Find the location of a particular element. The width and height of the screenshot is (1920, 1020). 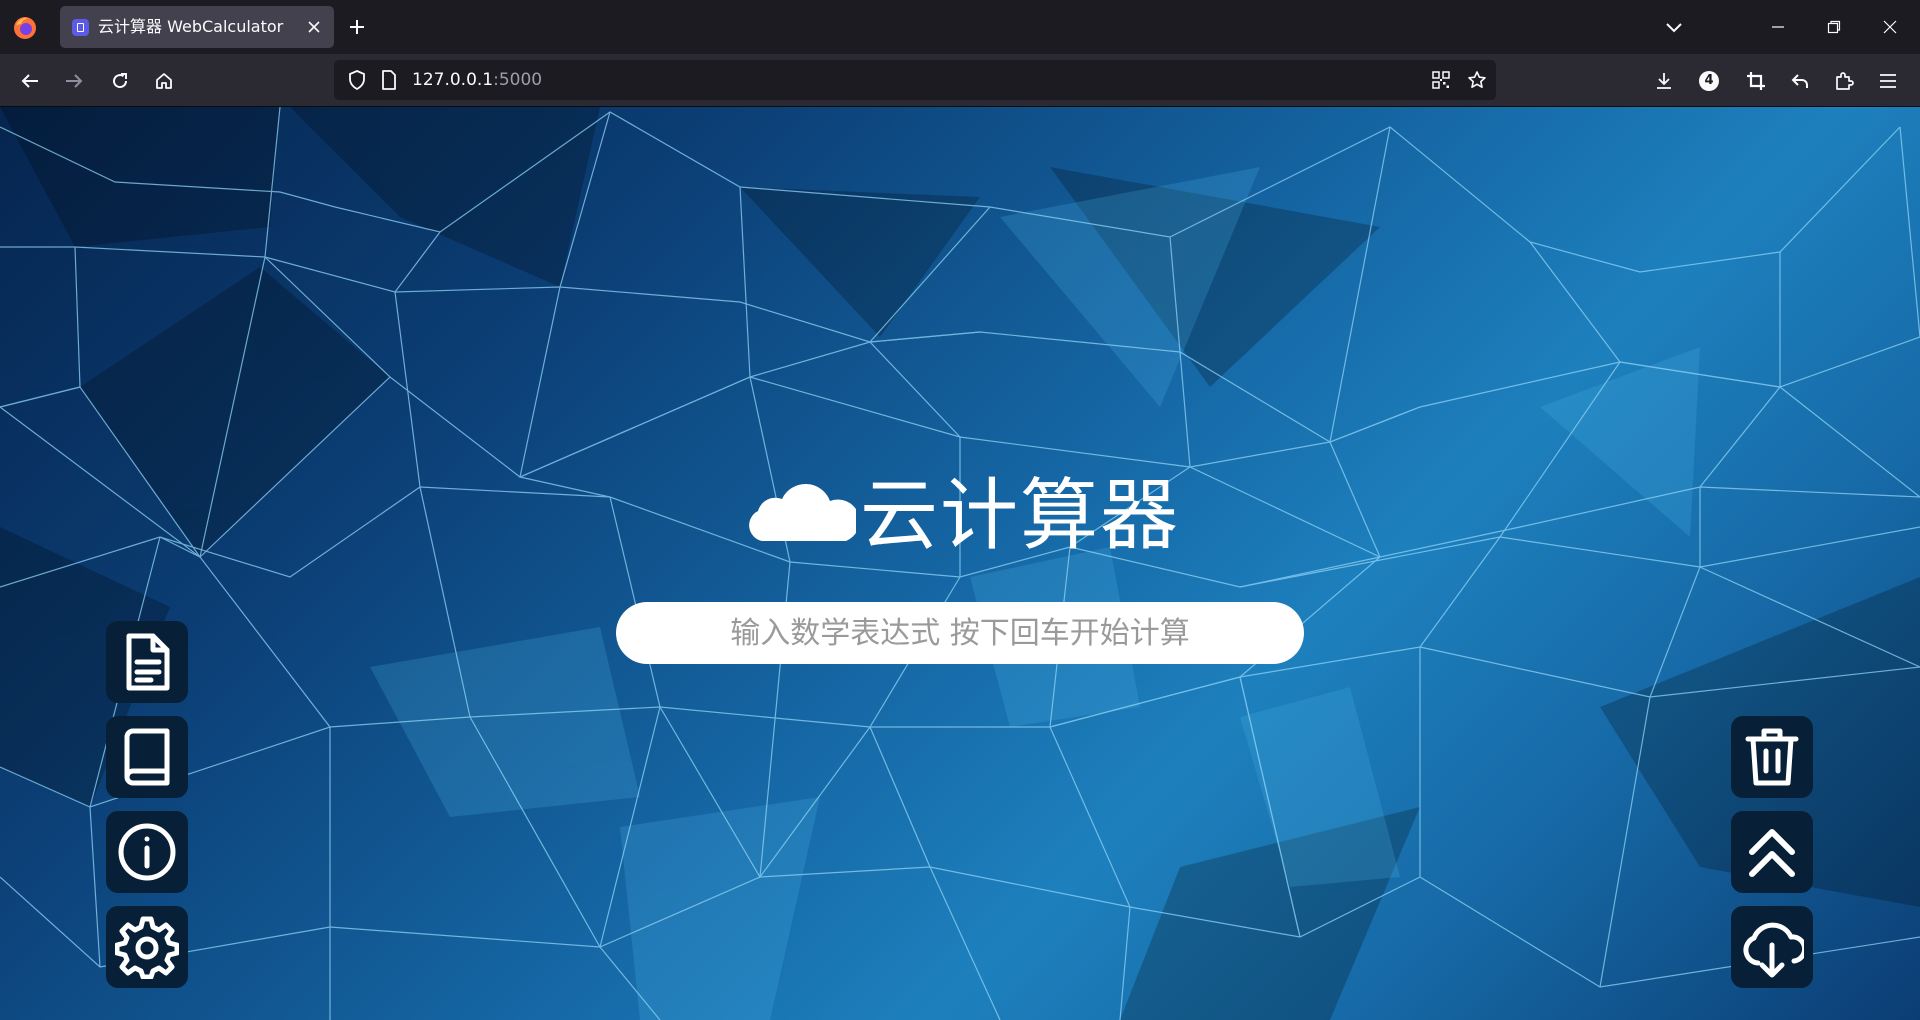

forward-arrow-icon is located at coordinates (74, 81).